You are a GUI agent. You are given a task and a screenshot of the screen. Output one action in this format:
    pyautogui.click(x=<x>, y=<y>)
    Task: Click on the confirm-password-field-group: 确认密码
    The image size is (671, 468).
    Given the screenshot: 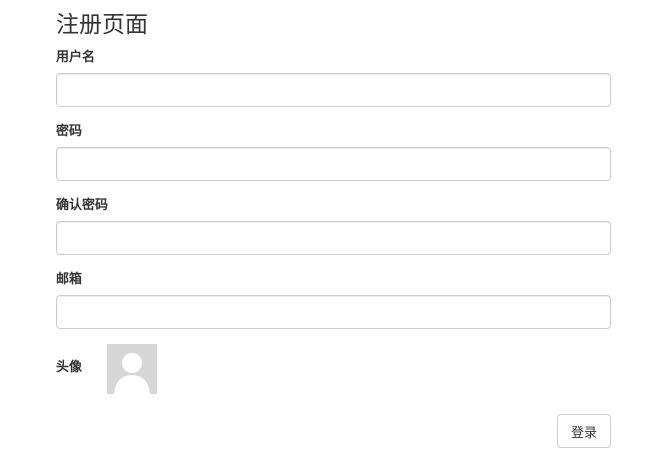 What is the action you would take?
    pyautogui.click(x=333, y=227)
    